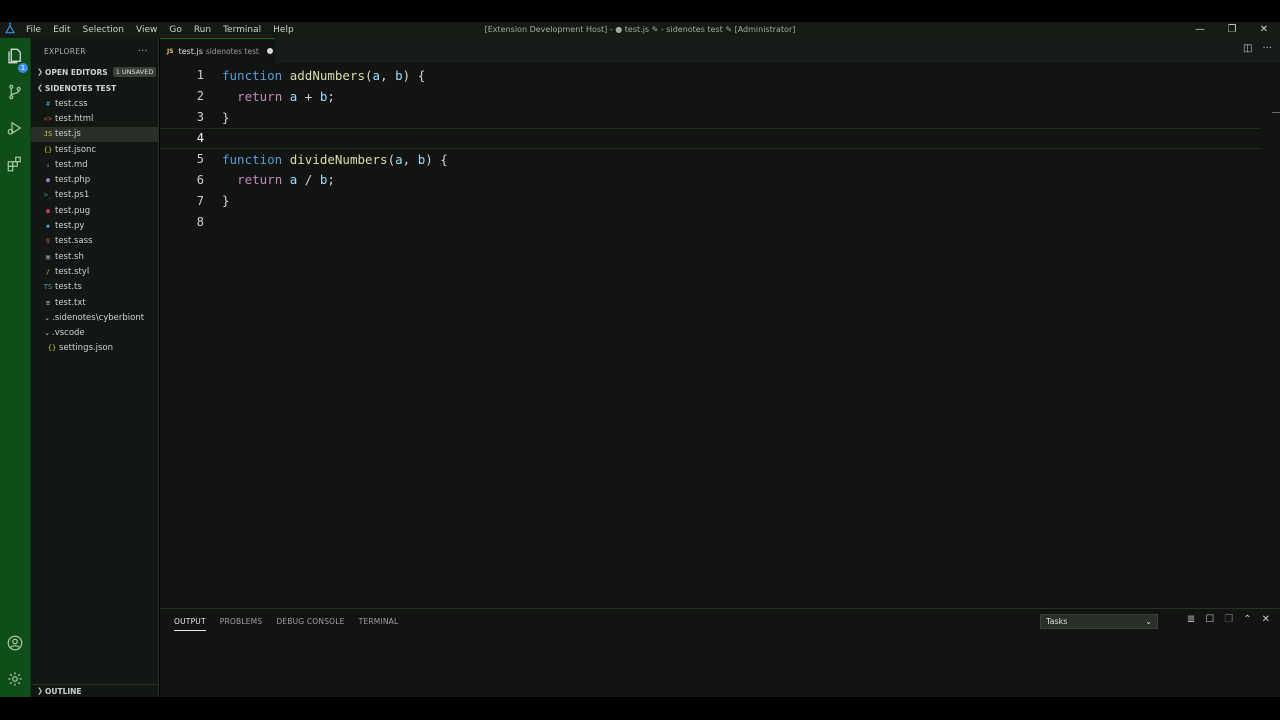 Image resolution: width=1280 pixels, height=720 pixels. Describe the element at coordinates (1257, 48) in the screenshot. I see `editor-actions: ◫ ···` at that location.